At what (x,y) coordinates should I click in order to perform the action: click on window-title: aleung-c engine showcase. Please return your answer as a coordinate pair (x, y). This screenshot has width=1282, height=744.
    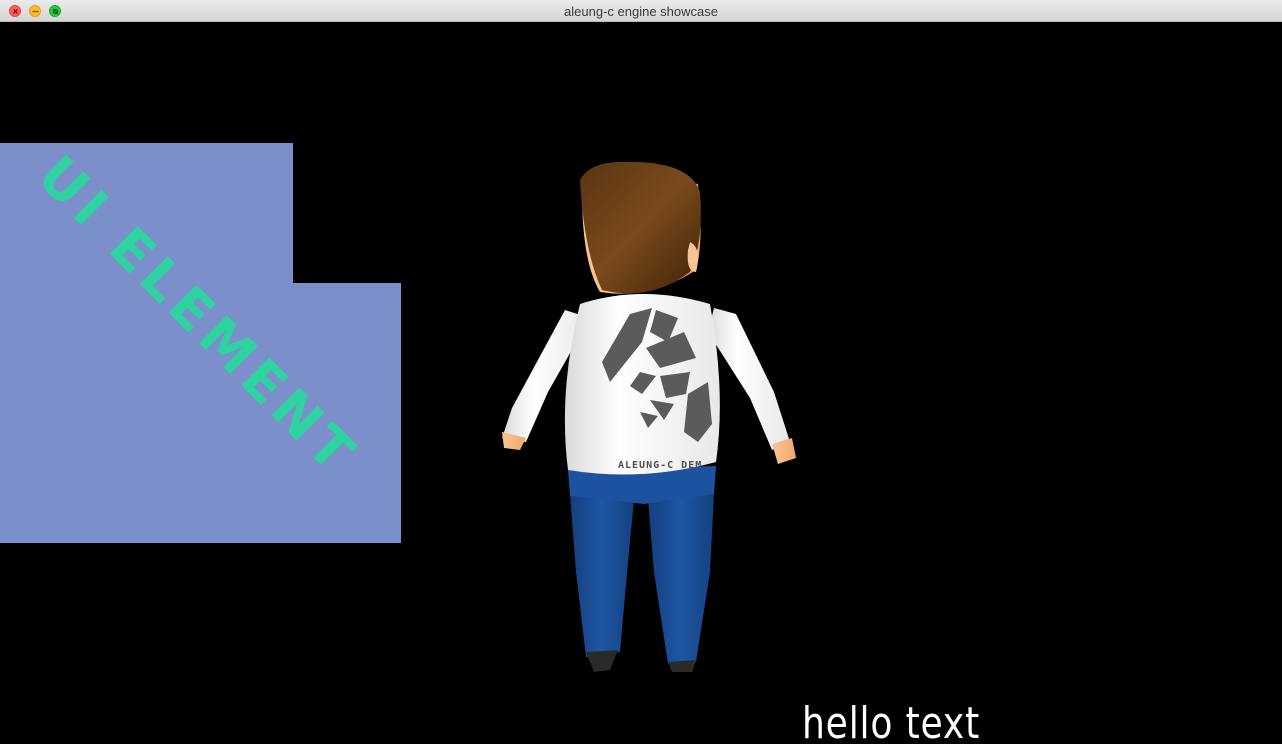
    Looking at the image, I should click on (641, 11).